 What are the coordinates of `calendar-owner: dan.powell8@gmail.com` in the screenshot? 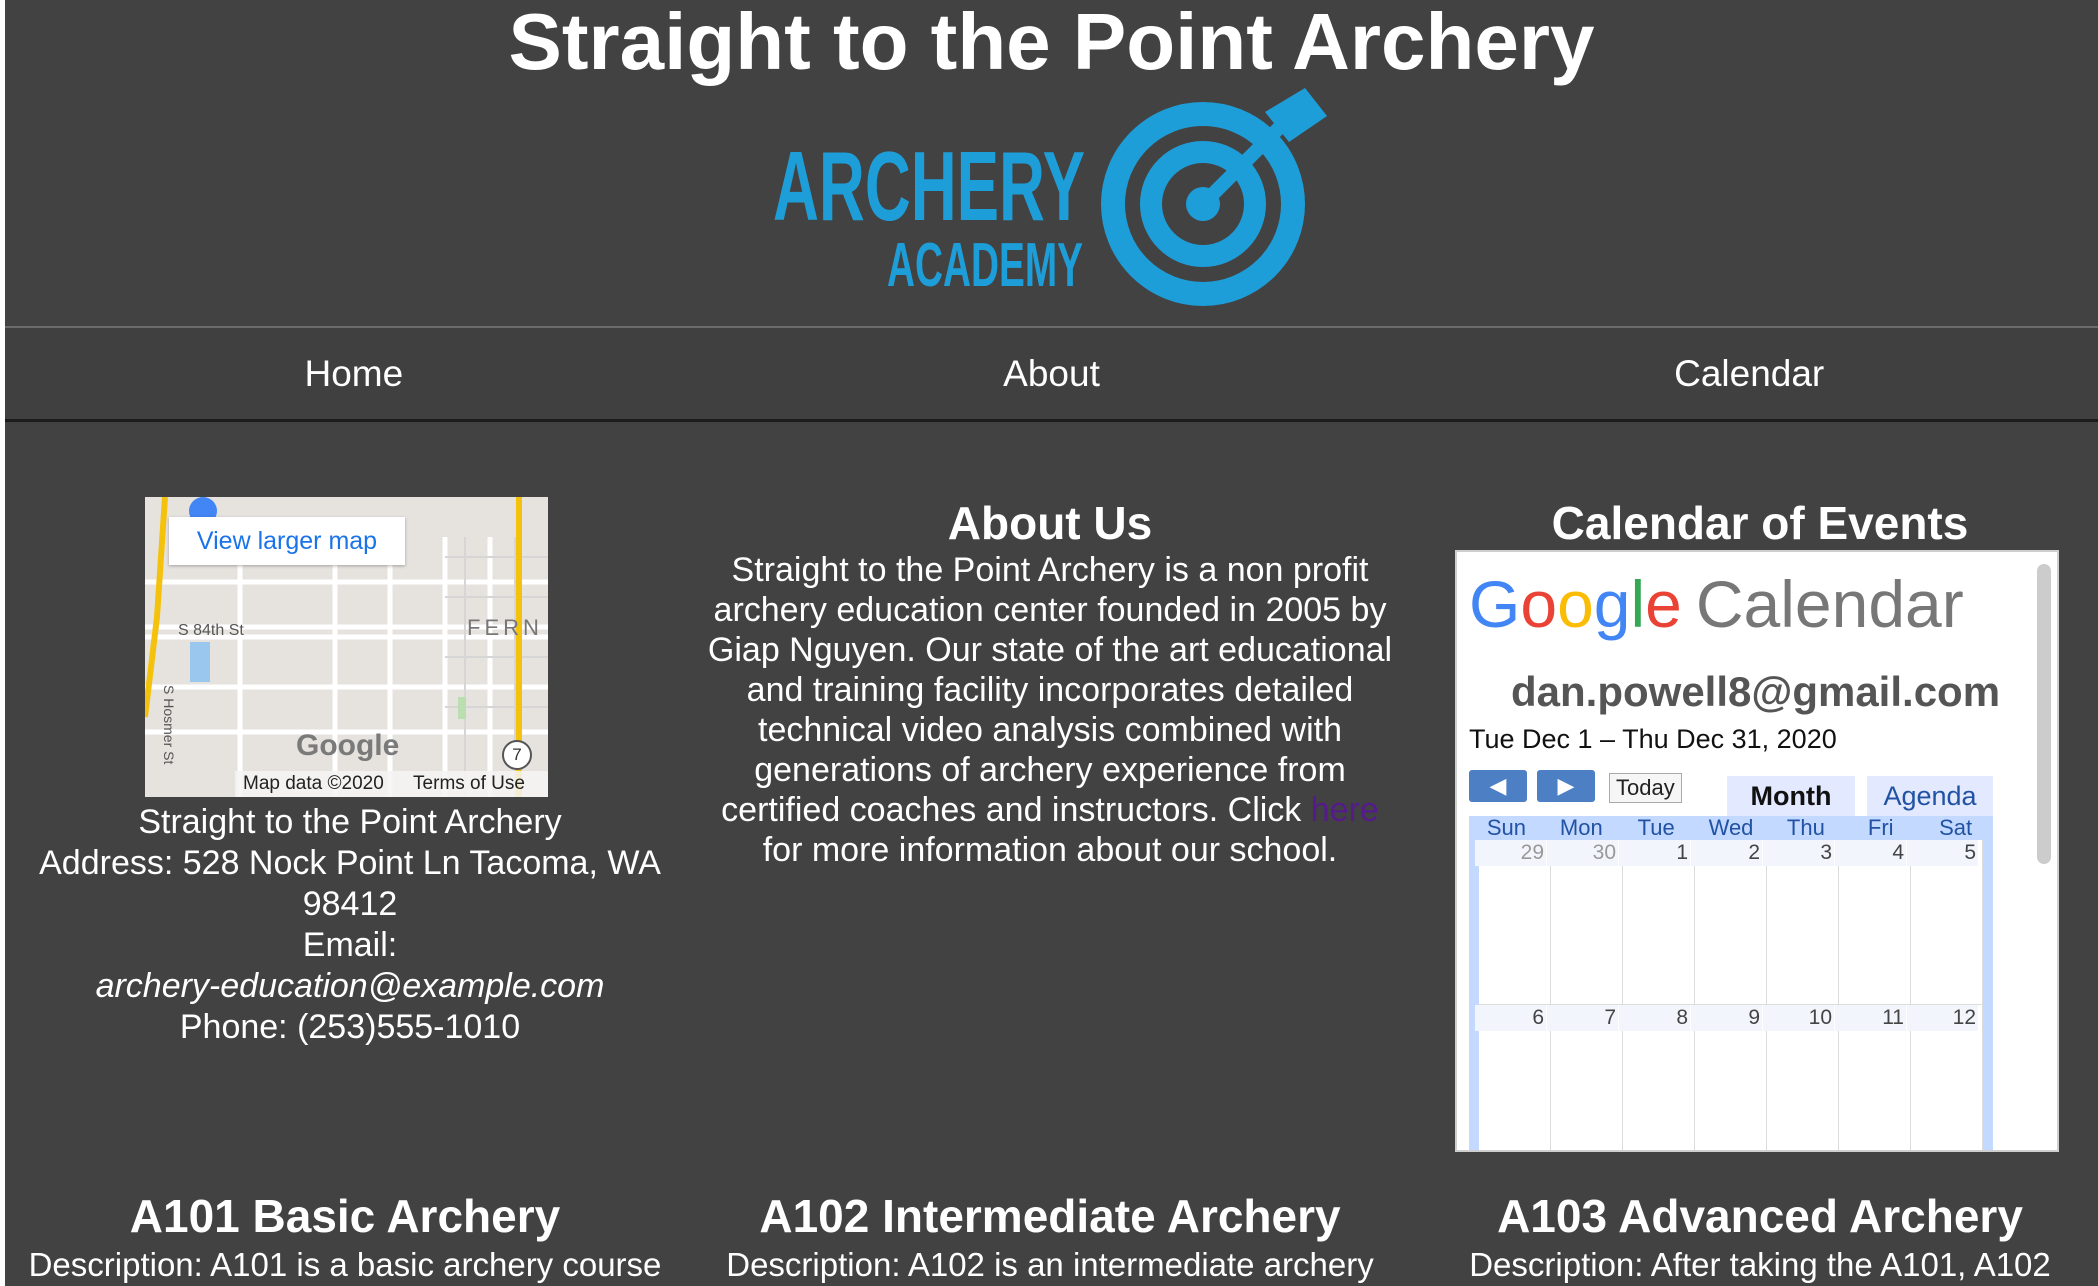 It's located at (1756, 691).